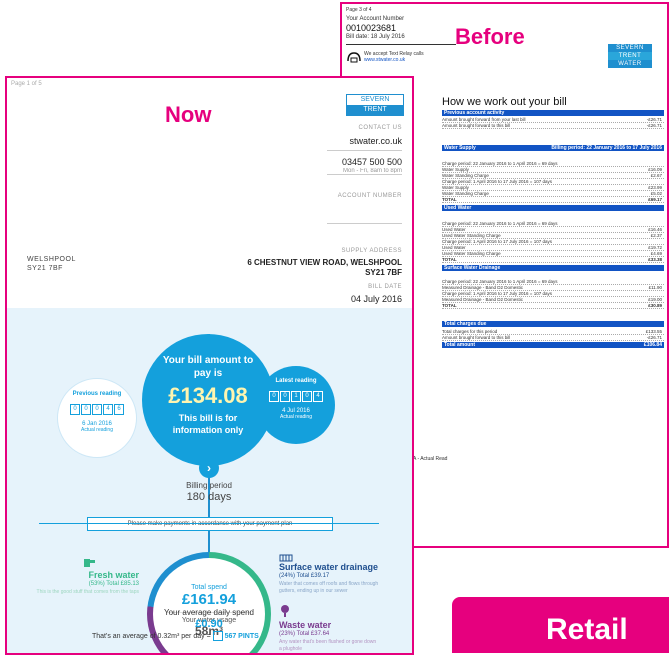 This screenshot has height=655, width=669. What do you see at coordinates (113, 575) in the screenshot?
I see `fresh-water-title: Fresh water` at bounding box center [113, 575].